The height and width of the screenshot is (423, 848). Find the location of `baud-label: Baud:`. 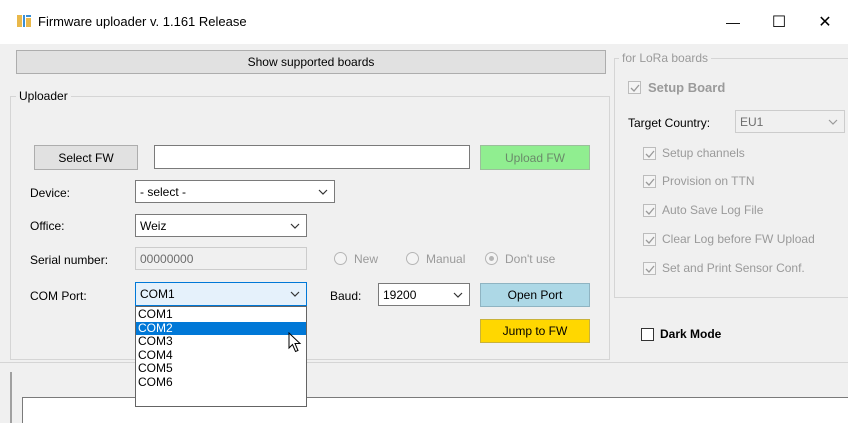

baud-label: Baud: is located at coordinates (346, 296).